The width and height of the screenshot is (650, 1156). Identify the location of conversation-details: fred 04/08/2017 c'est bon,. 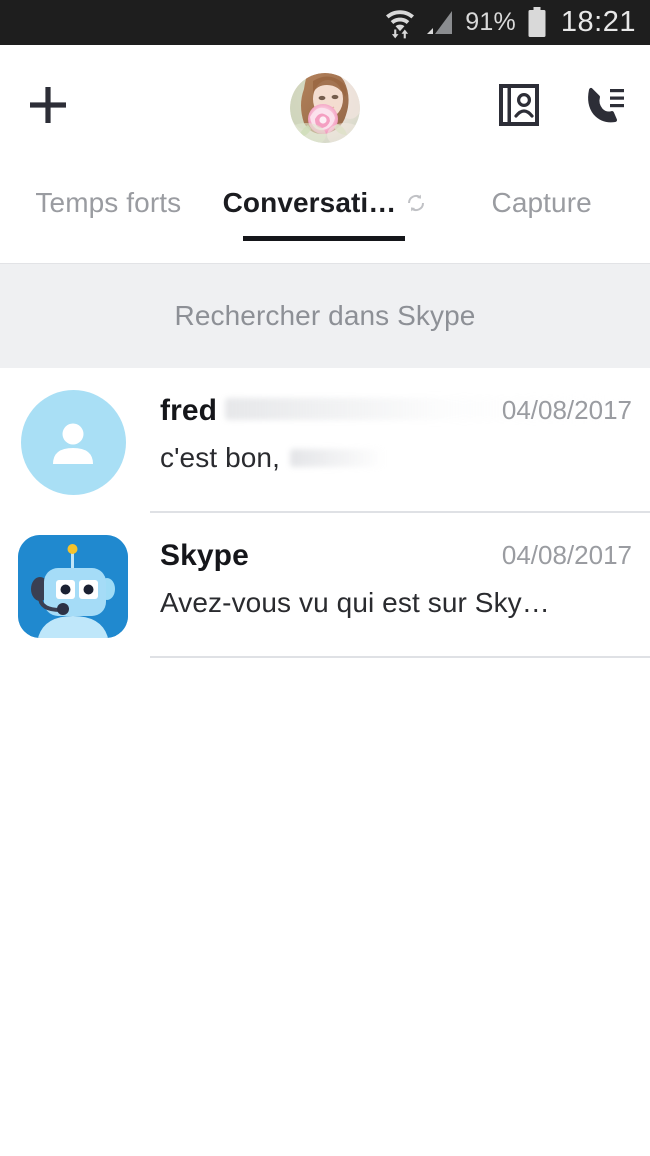
(380, 432).